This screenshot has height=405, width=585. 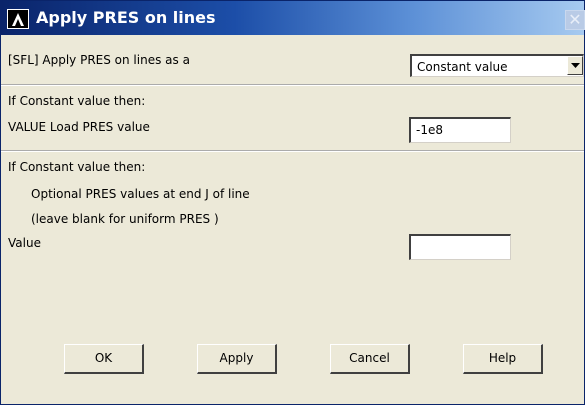 I want to click on optional-header: If Constant value then:, so click(x=77, y=167).